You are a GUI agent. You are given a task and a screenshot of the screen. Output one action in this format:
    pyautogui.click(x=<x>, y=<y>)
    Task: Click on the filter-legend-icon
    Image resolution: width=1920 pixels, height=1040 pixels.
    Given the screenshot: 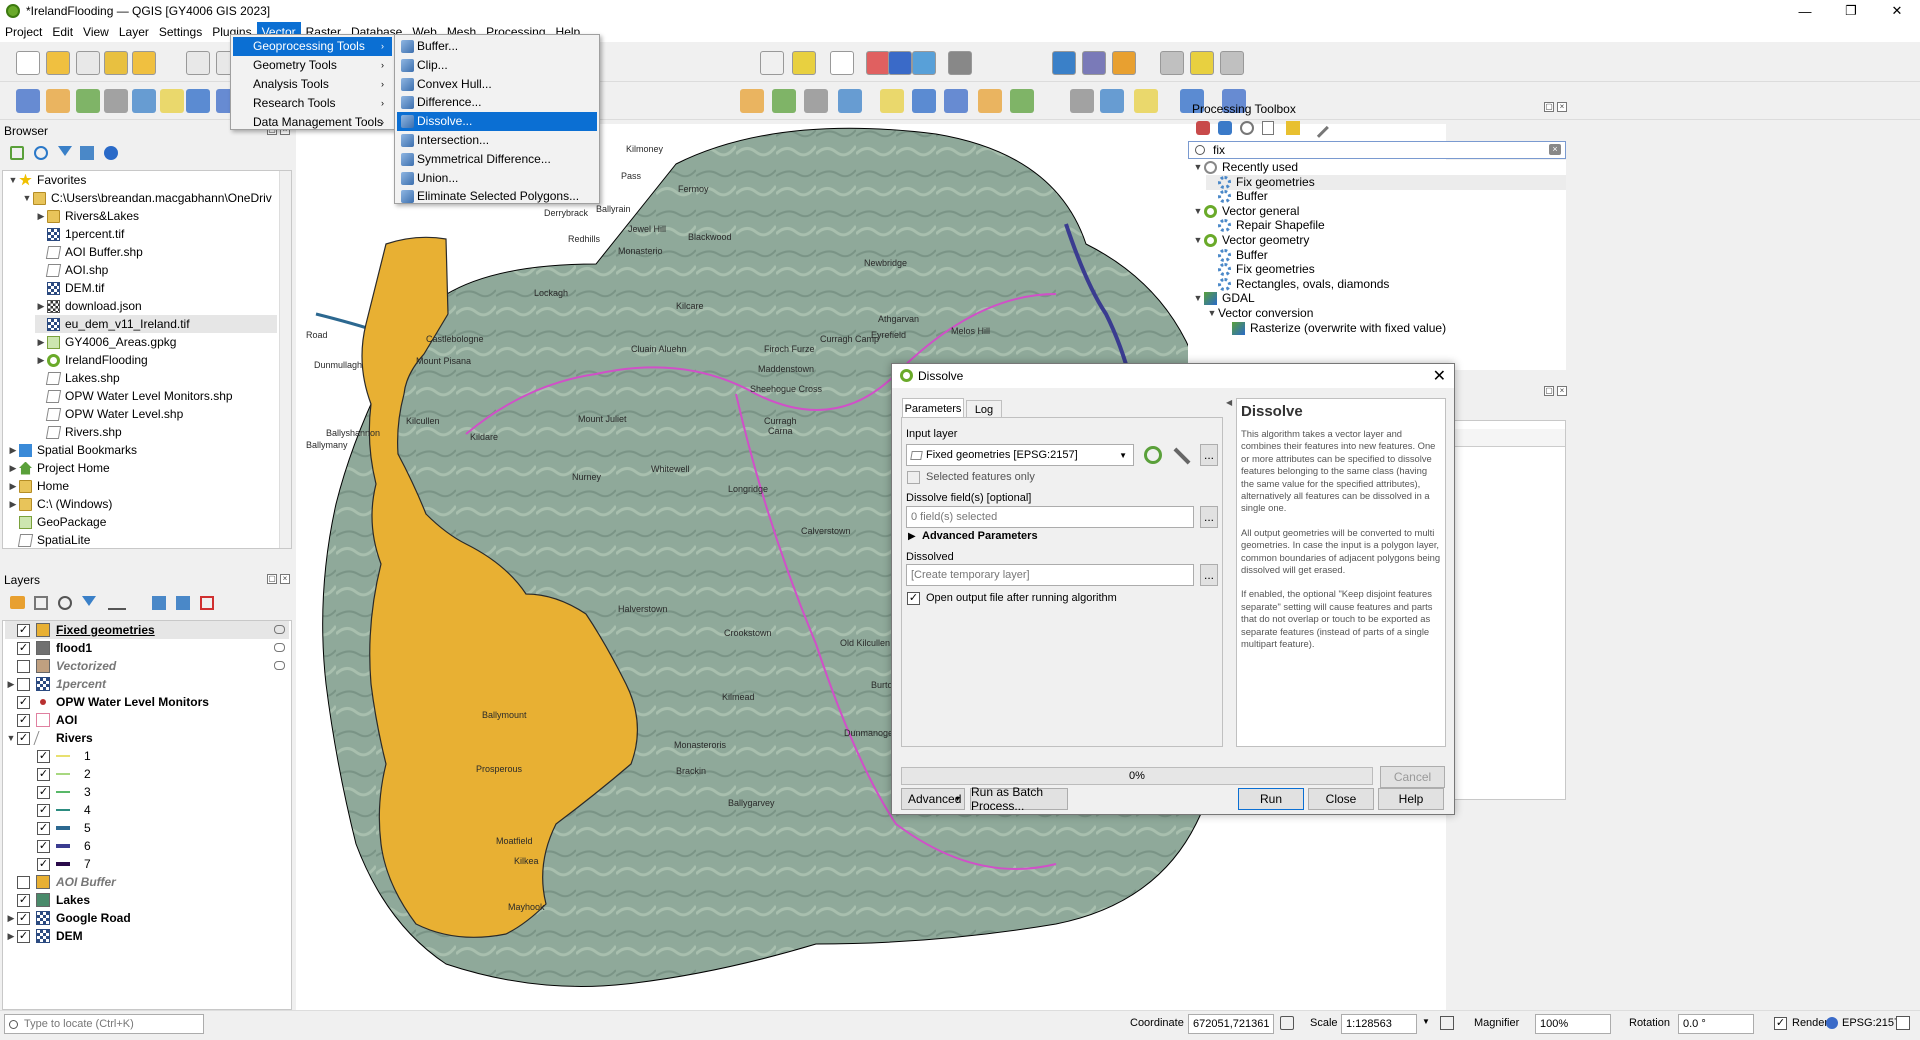 What is the action you would take?
    pyautogui.click(x=89, y=603)
    